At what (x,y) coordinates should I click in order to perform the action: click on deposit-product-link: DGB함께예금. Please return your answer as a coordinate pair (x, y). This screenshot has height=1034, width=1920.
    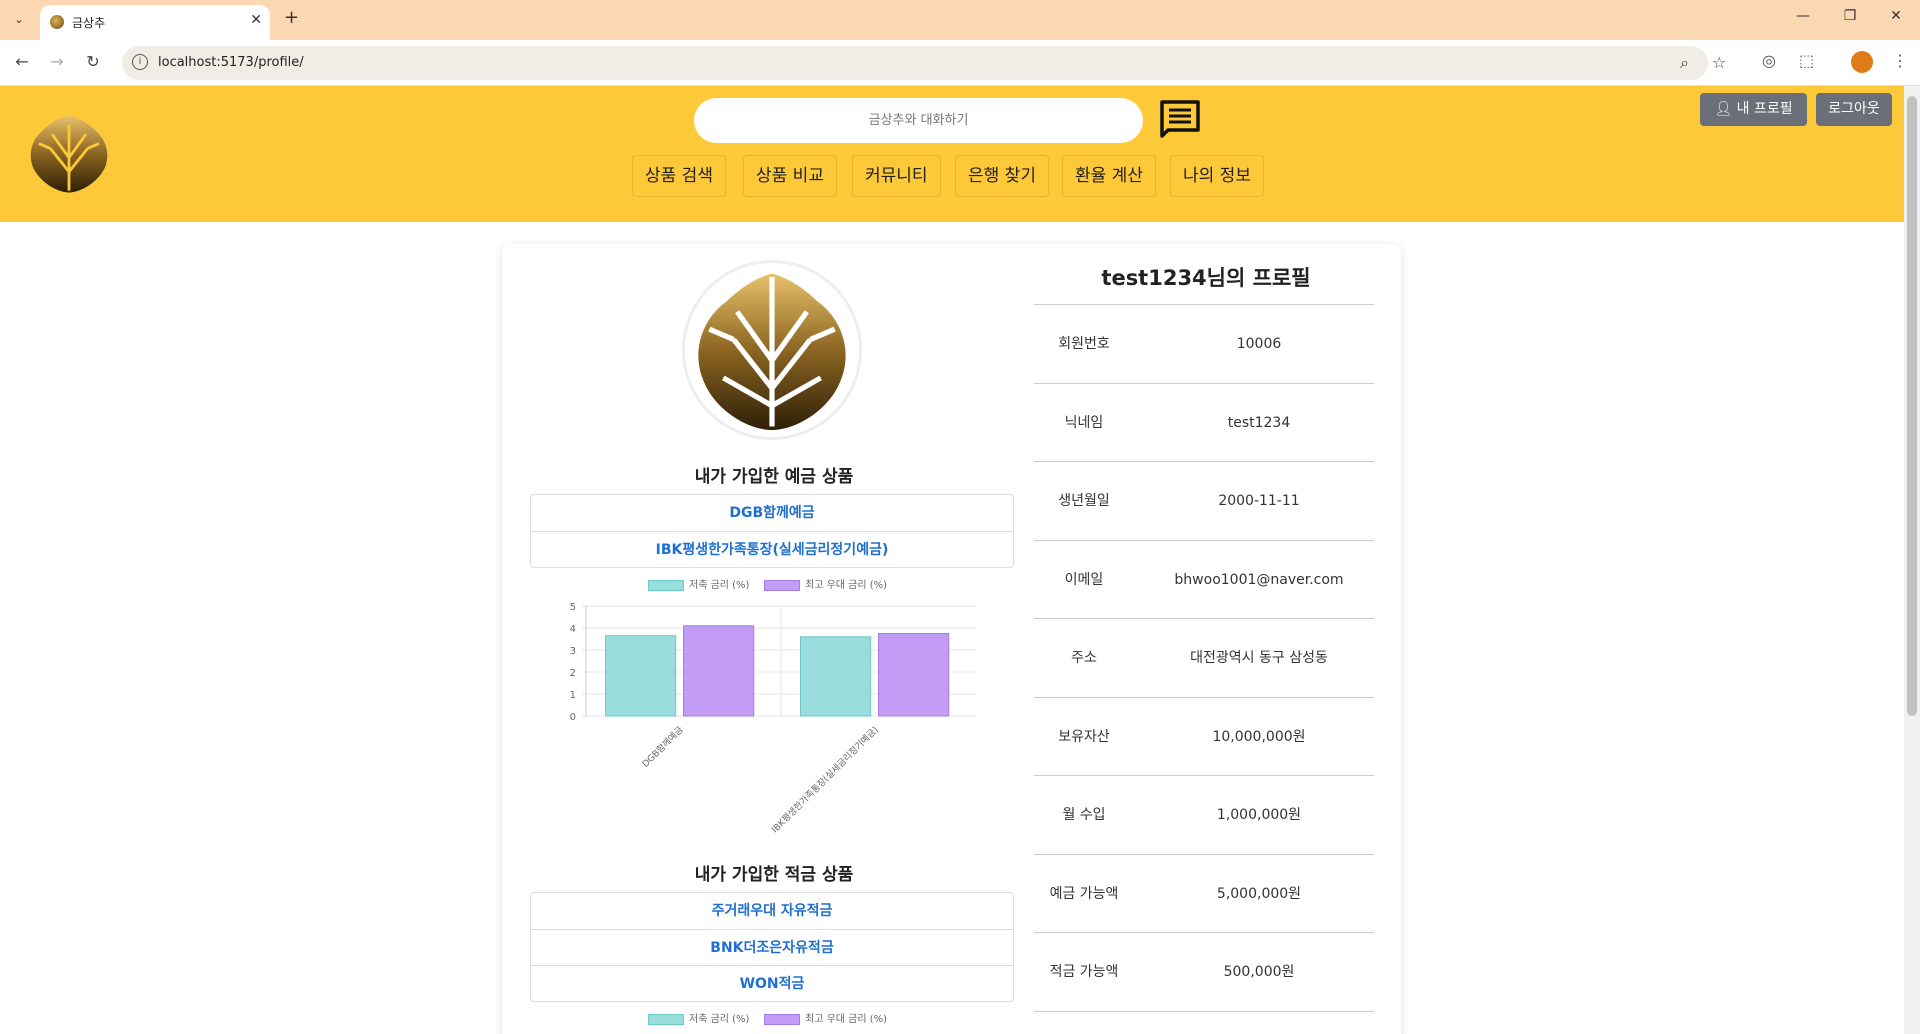
    Looking at the image, I should click on (772, 513).